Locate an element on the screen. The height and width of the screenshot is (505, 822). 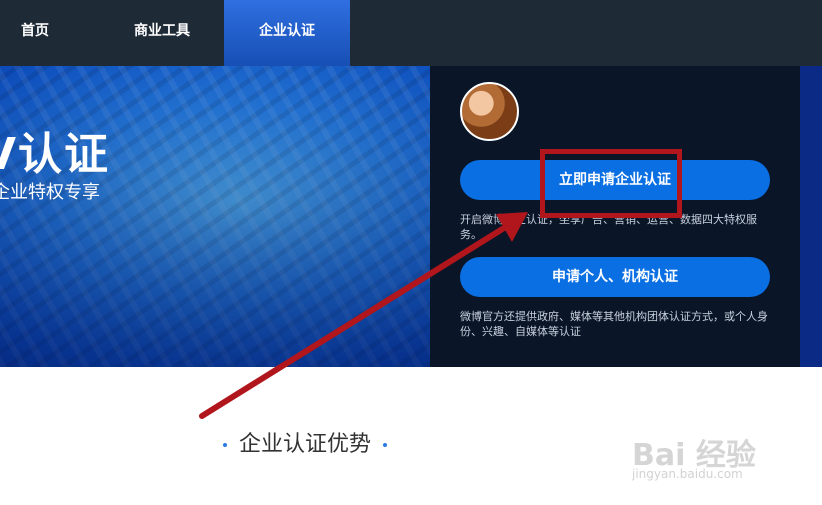
baidu-jingyan-watermark-url: jingyan.baidu.com is located at coordinates (687, 474).